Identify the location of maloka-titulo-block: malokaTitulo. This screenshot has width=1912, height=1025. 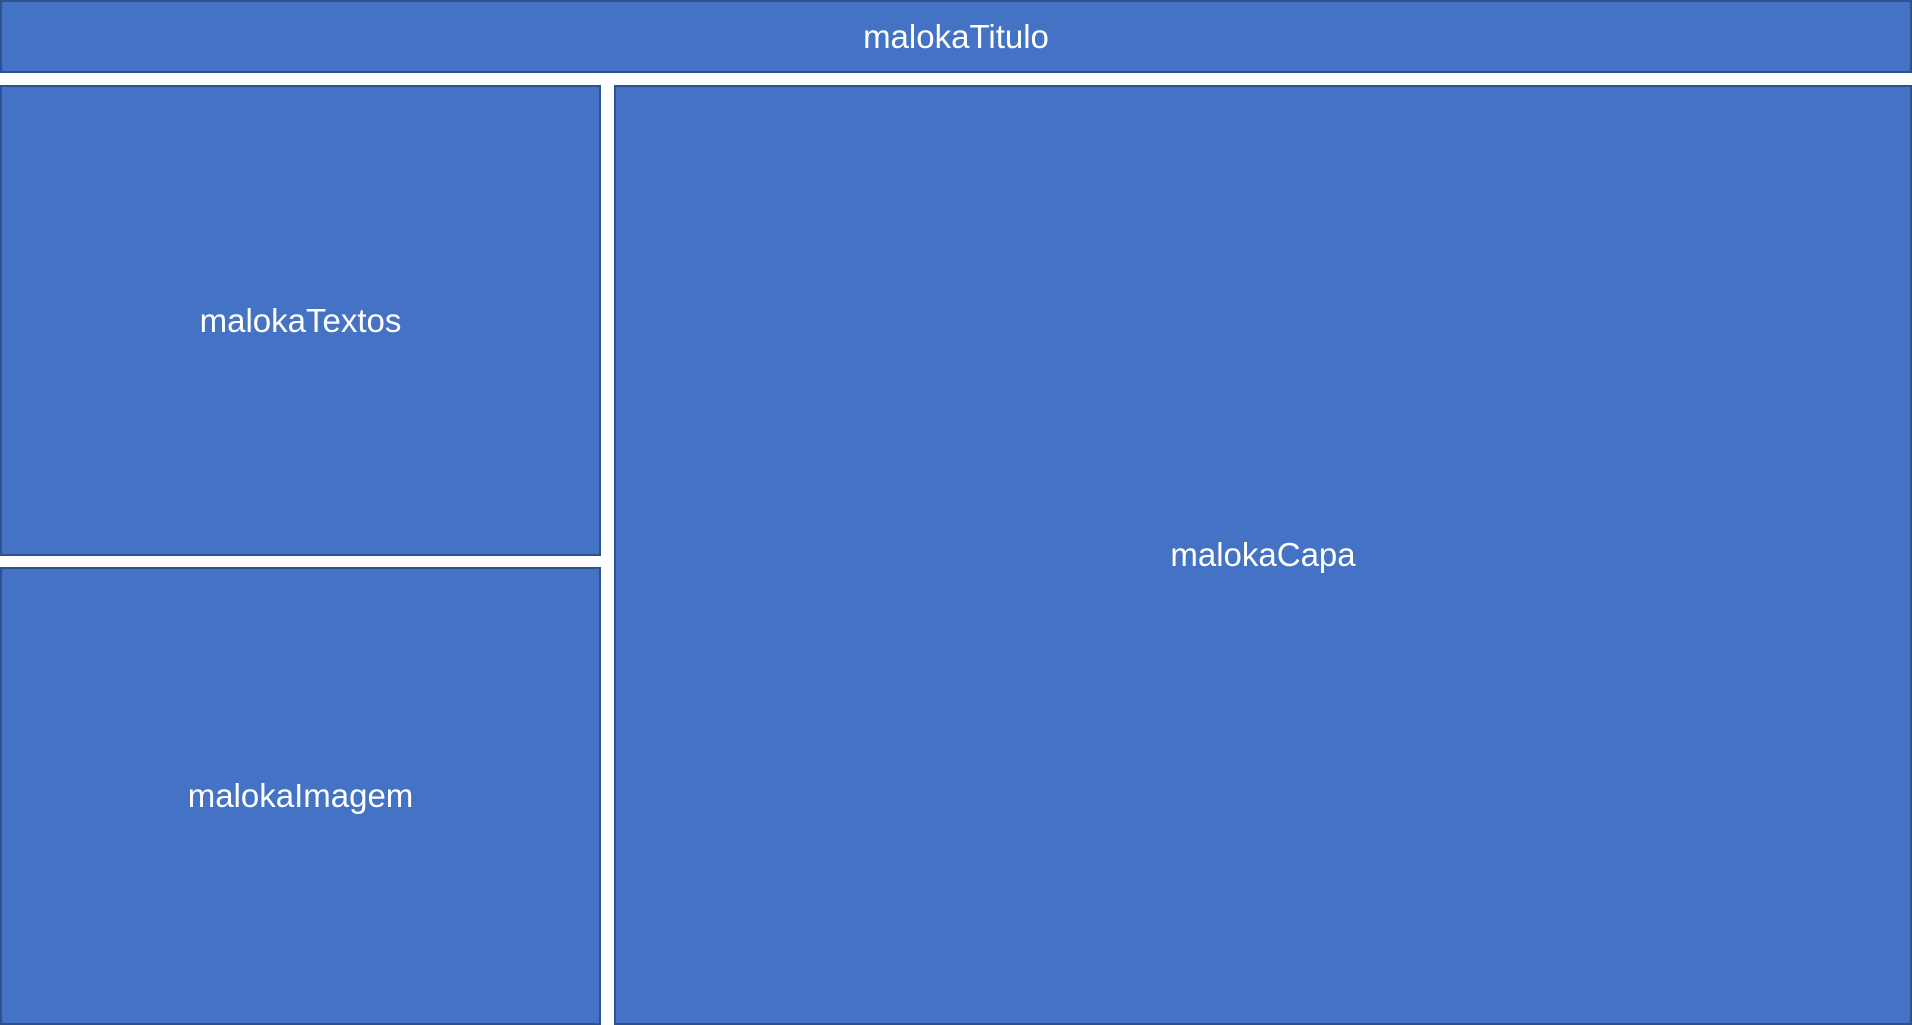
(956, 36).